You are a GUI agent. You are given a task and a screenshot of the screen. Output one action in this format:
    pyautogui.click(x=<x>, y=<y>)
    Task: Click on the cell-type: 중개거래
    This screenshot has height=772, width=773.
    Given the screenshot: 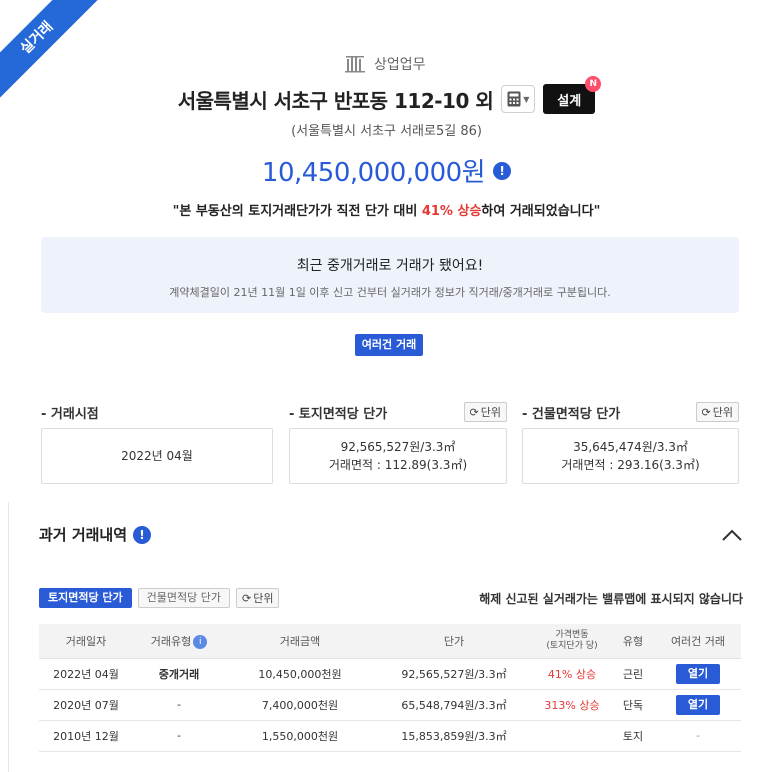 What is the action you would take?
    pyautogui.click(x=179, y=674)
    